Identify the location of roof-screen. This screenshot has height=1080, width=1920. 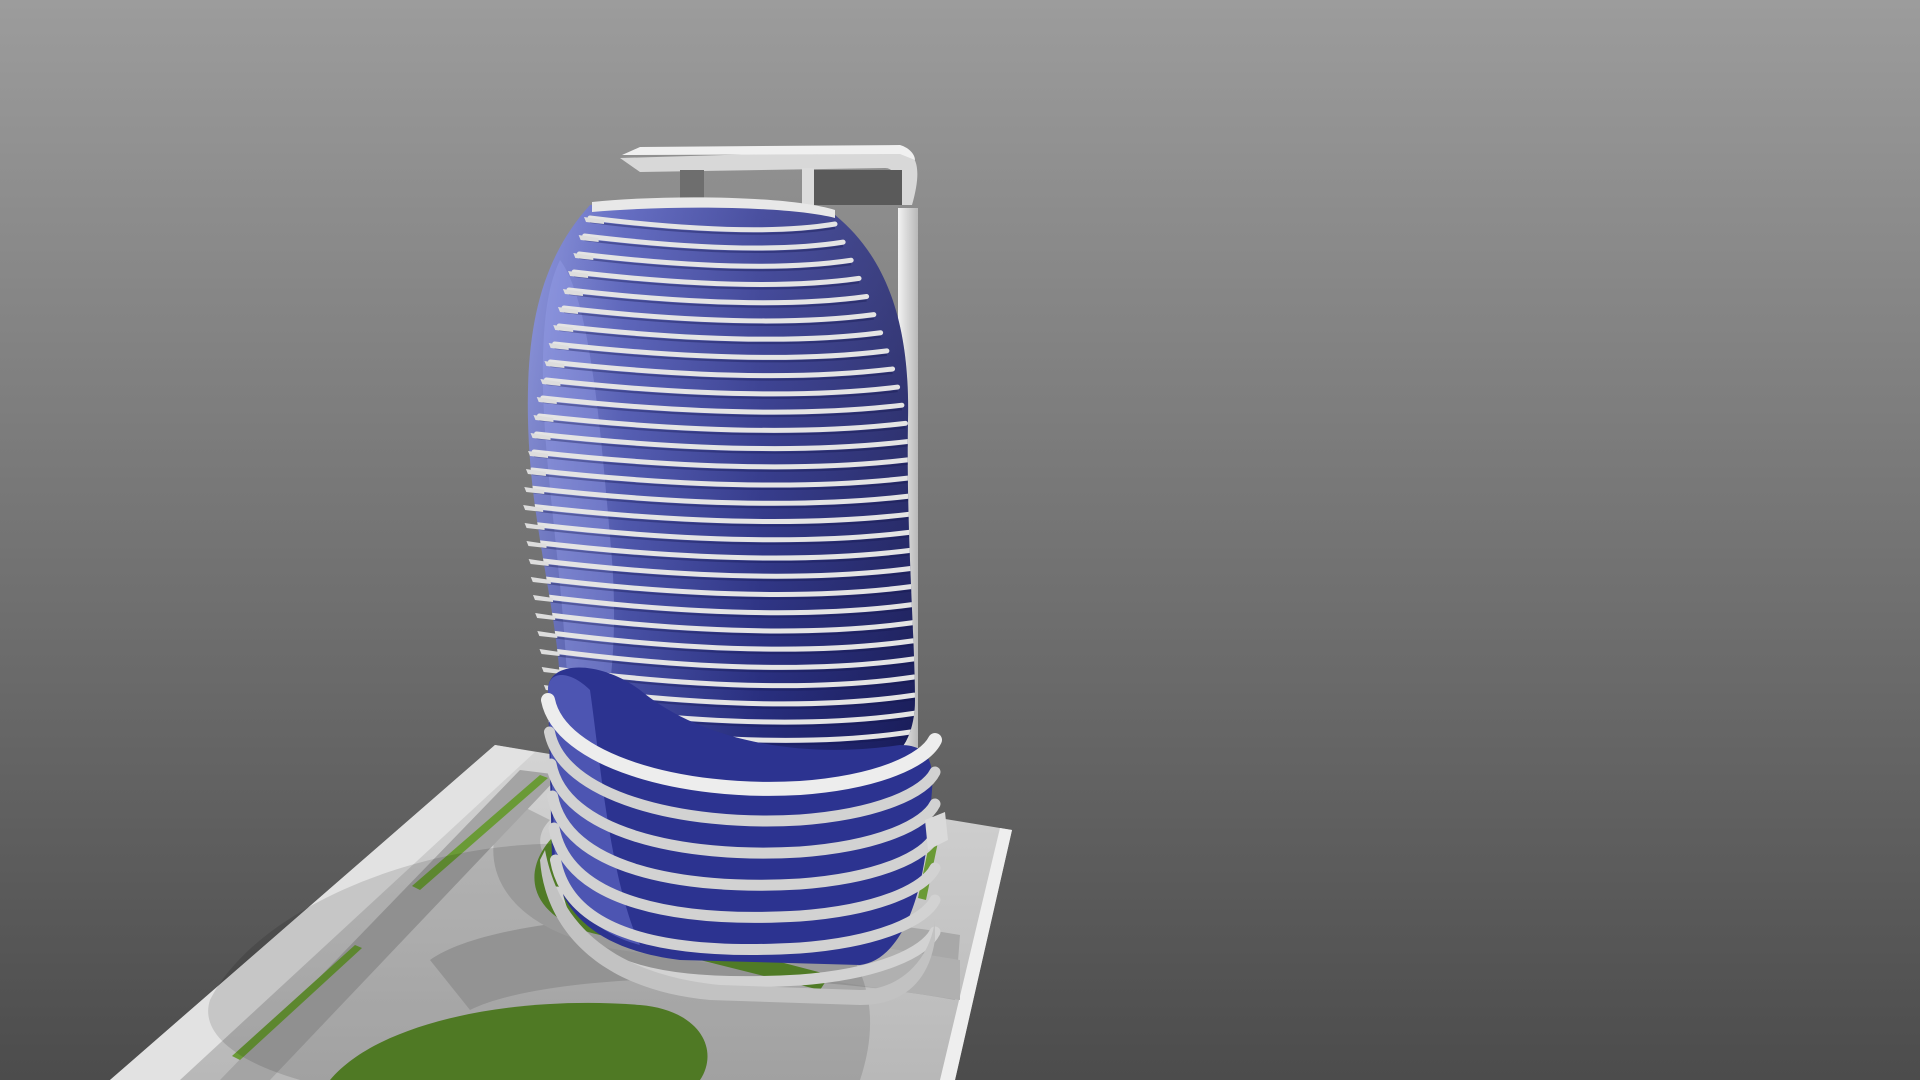
(858, 187).